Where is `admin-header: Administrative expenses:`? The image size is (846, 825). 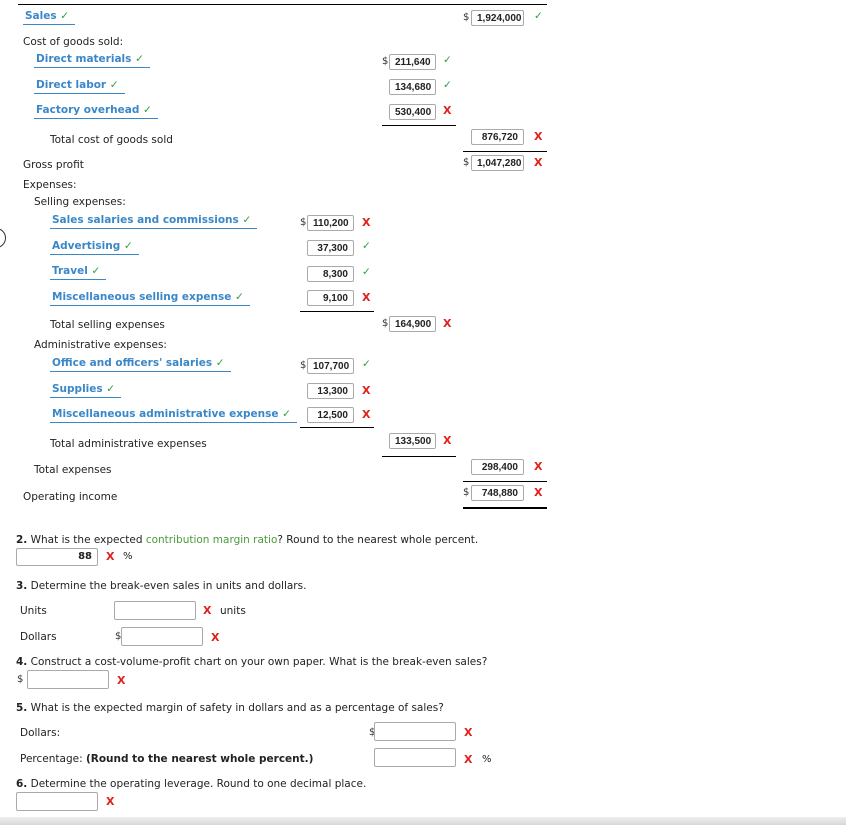 admin-header: Administrative expenses: is located at coordinates (100, 345).